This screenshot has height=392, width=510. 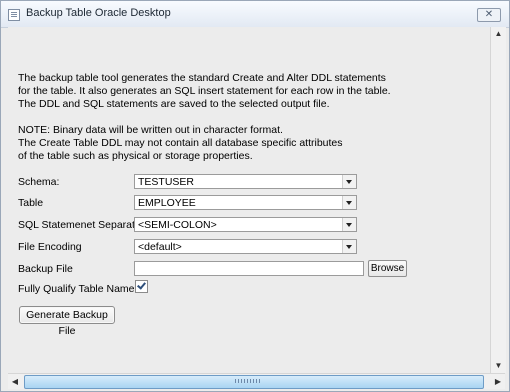 What do you see at coordinates (498, 200) in the screenshot?
I see `vertical-scrollbar: ▲ ▼` at bounding box center [498, 200].